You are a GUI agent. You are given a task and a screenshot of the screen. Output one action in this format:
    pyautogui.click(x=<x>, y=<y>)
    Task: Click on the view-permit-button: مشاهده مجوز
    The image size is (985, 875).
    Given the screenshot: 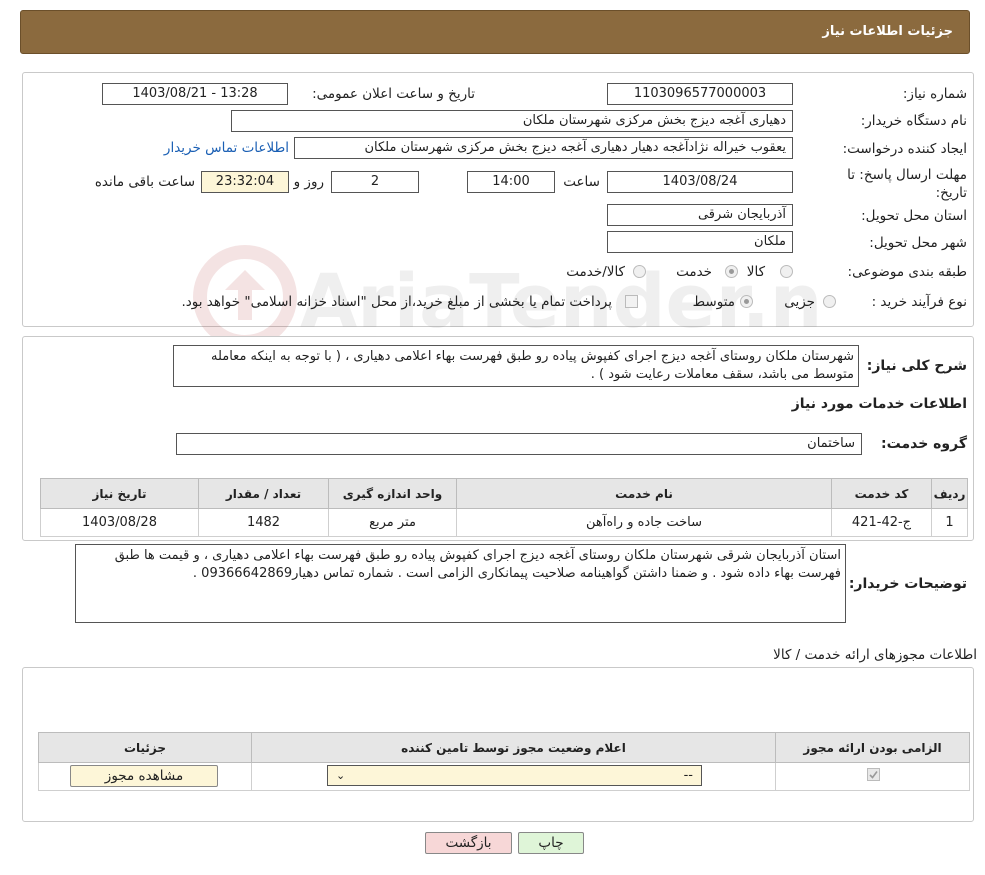 What is the action you would take?
    pyautogui.click(x=144, y=776)
    